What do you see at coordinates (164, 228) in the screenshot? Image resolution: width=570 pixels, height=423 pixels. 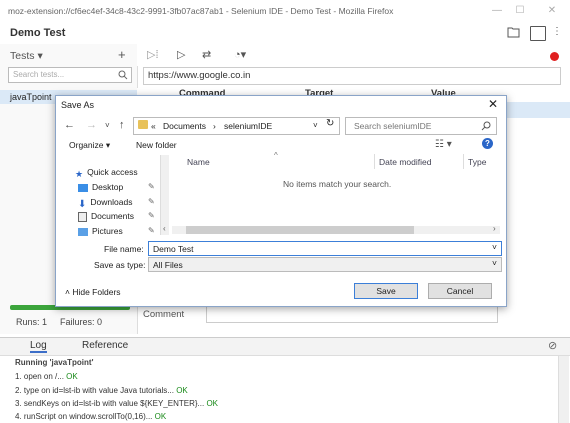 I see `scroll-left-icon: ‹` at bounding box center [164, 228].